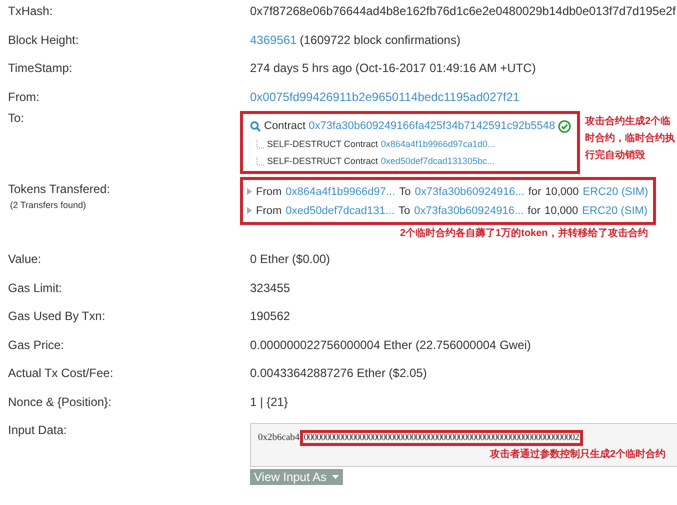 This screenshot has width=677, height=505. Describe the element at coordinates (279, 438) in the screenshot. I see `method-id: 0x2b6cab4` at that location.